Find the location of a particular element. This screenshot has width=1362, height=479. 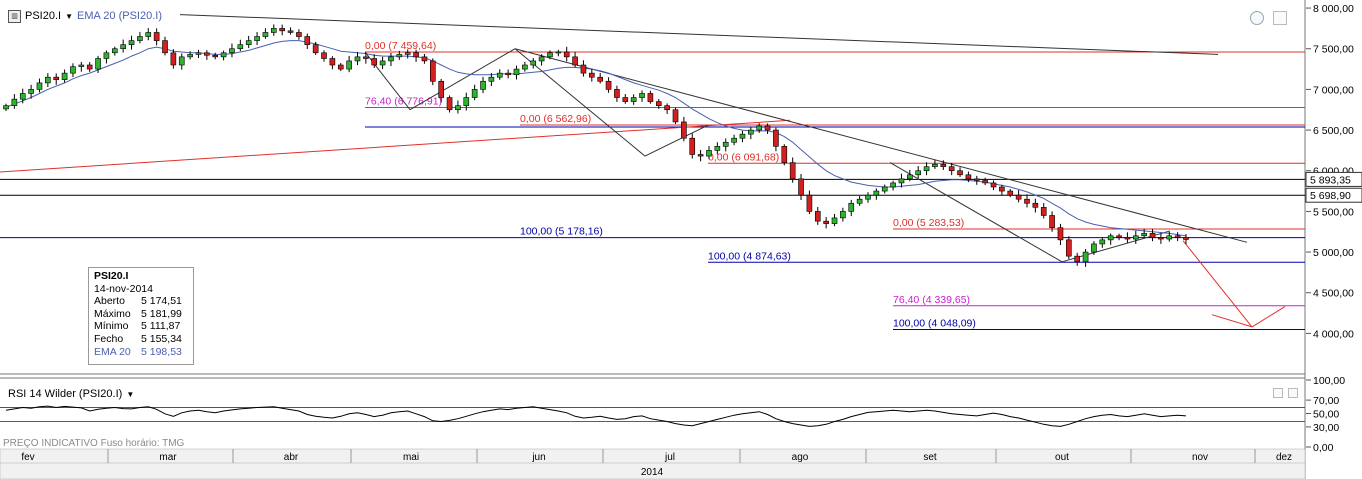

y-tick-label: 4 500,00 is located at coordinates (1333, 294).